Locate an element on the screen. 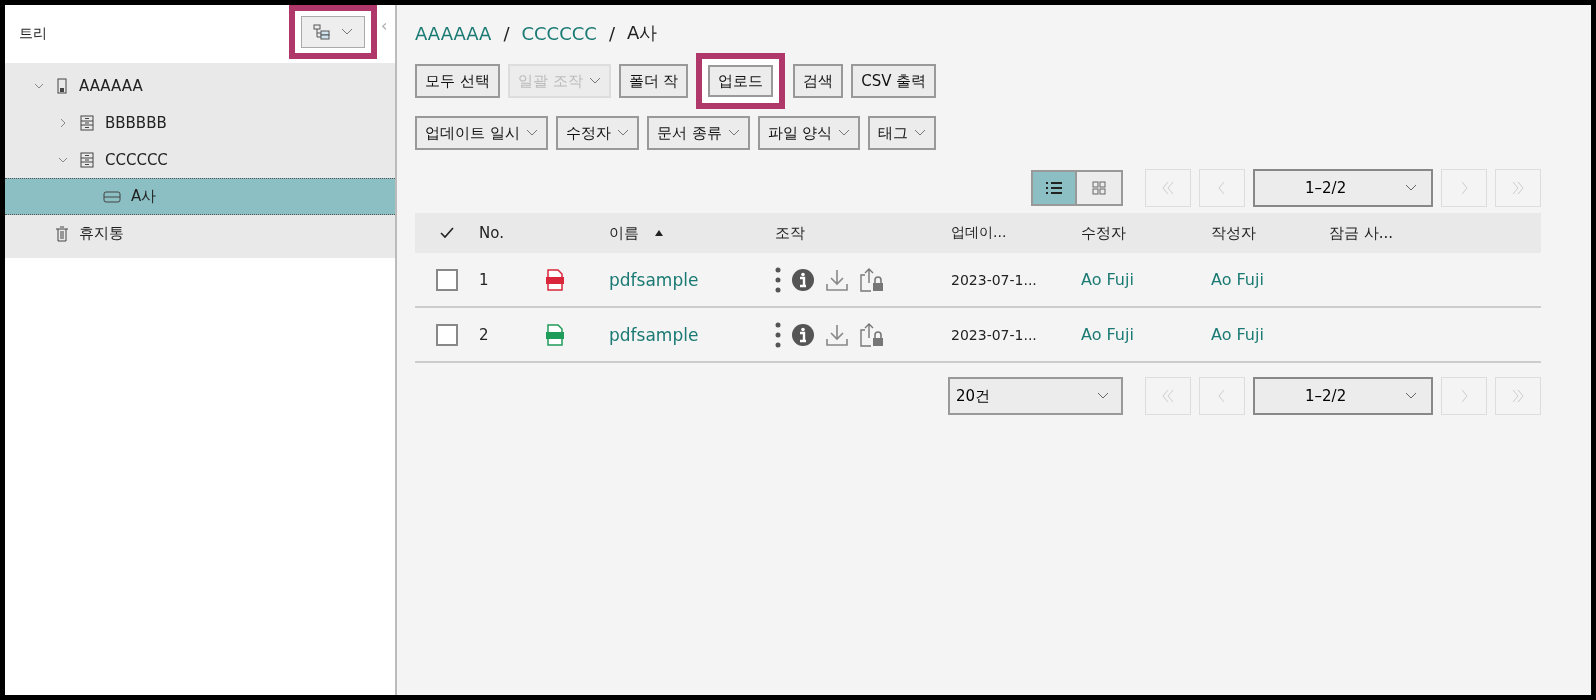 This screenshot has height=700, width=1596. tray-icon is located at coordinates (112, 196).